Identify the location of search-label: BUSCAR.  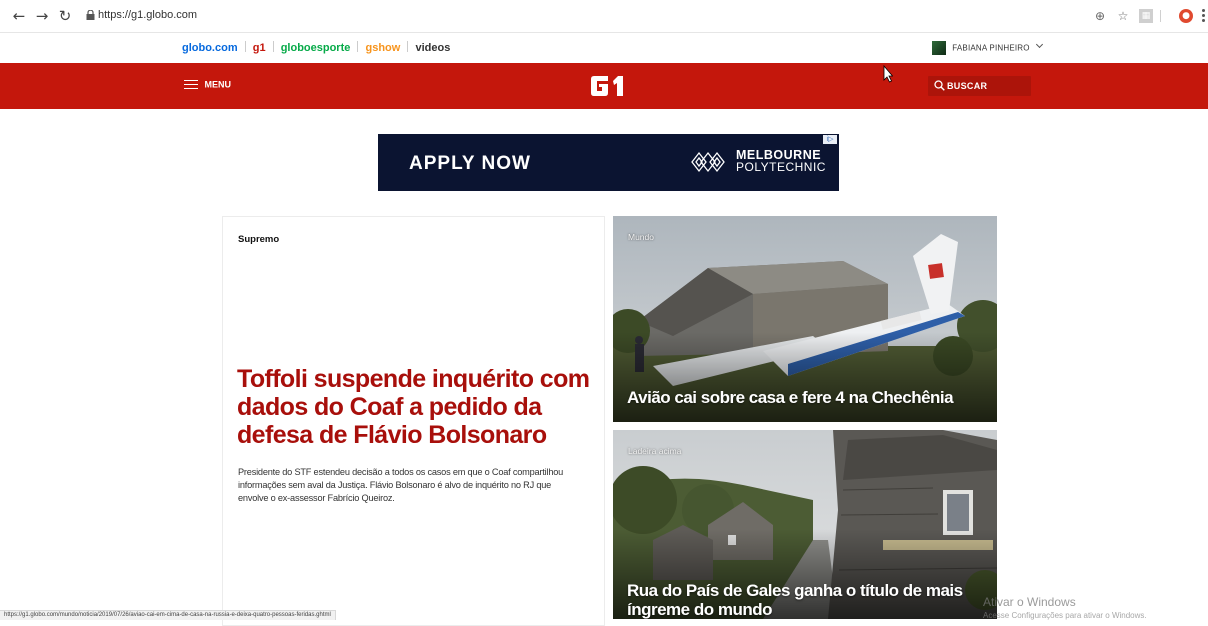
(967, 86).